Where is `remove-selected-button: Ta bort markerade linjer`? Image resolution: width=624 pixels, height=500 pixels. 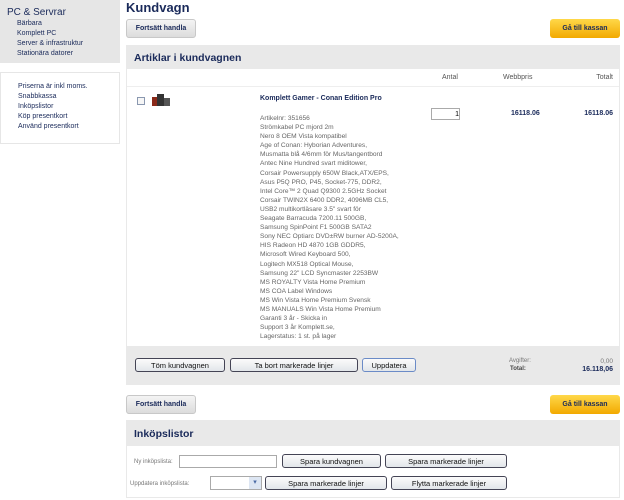
remove-selected-button: Ta bort markerade linjer is located at coordinates (294, 365).